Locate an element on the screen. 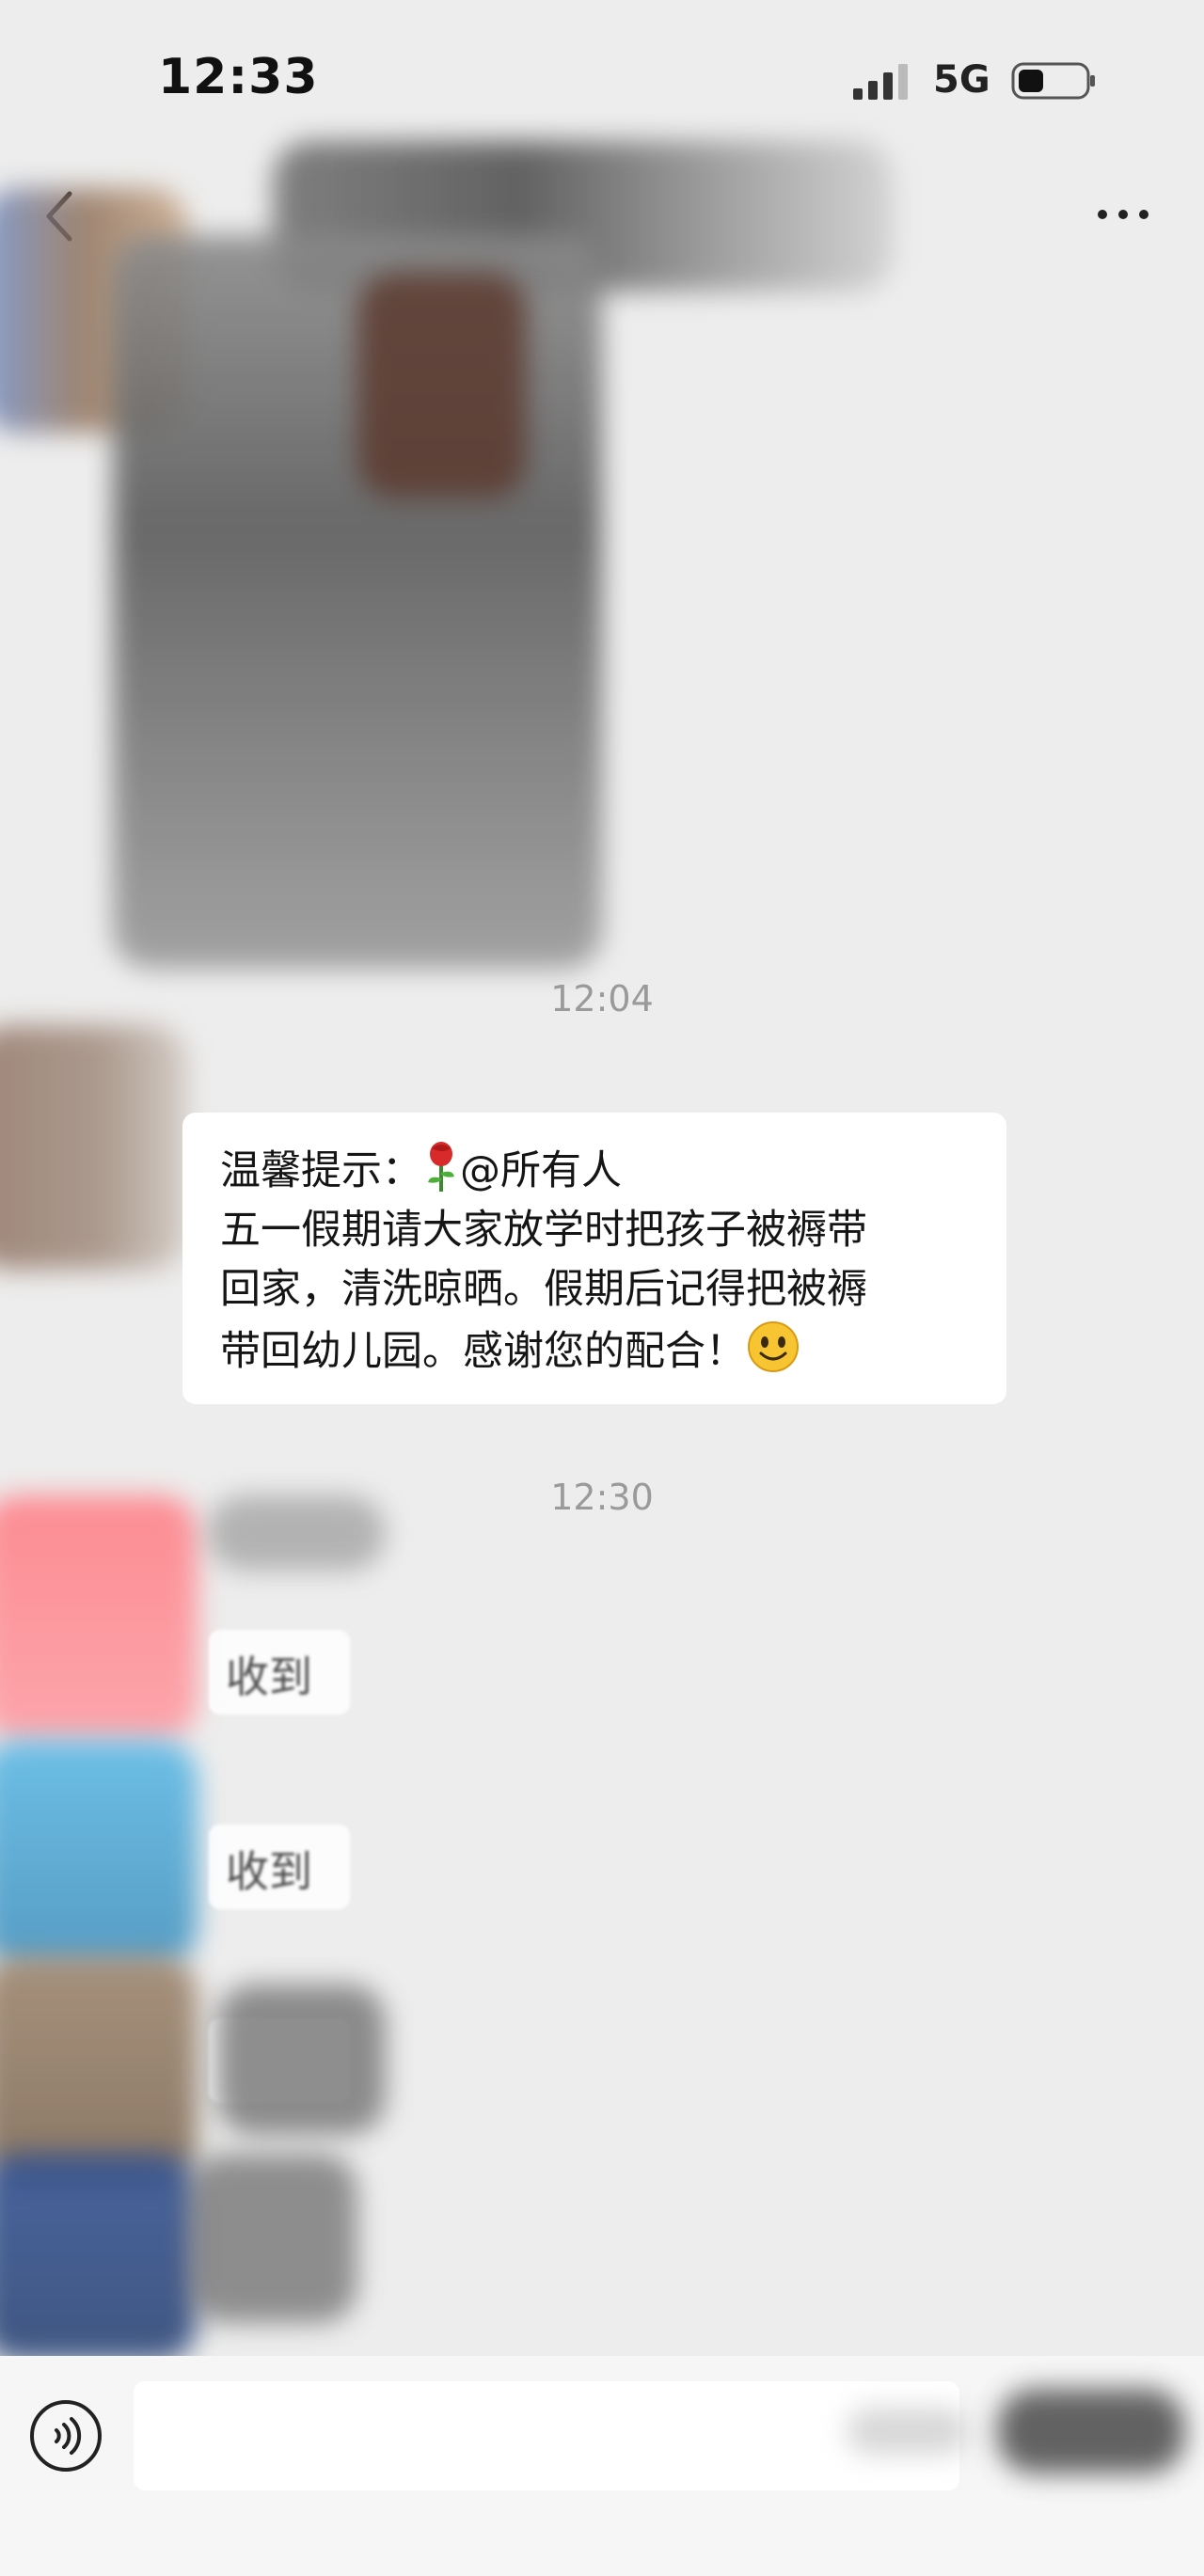  notice-line-4: 带回幼儿园。感谢您的配合！ is located at coordinates (594, 1351).